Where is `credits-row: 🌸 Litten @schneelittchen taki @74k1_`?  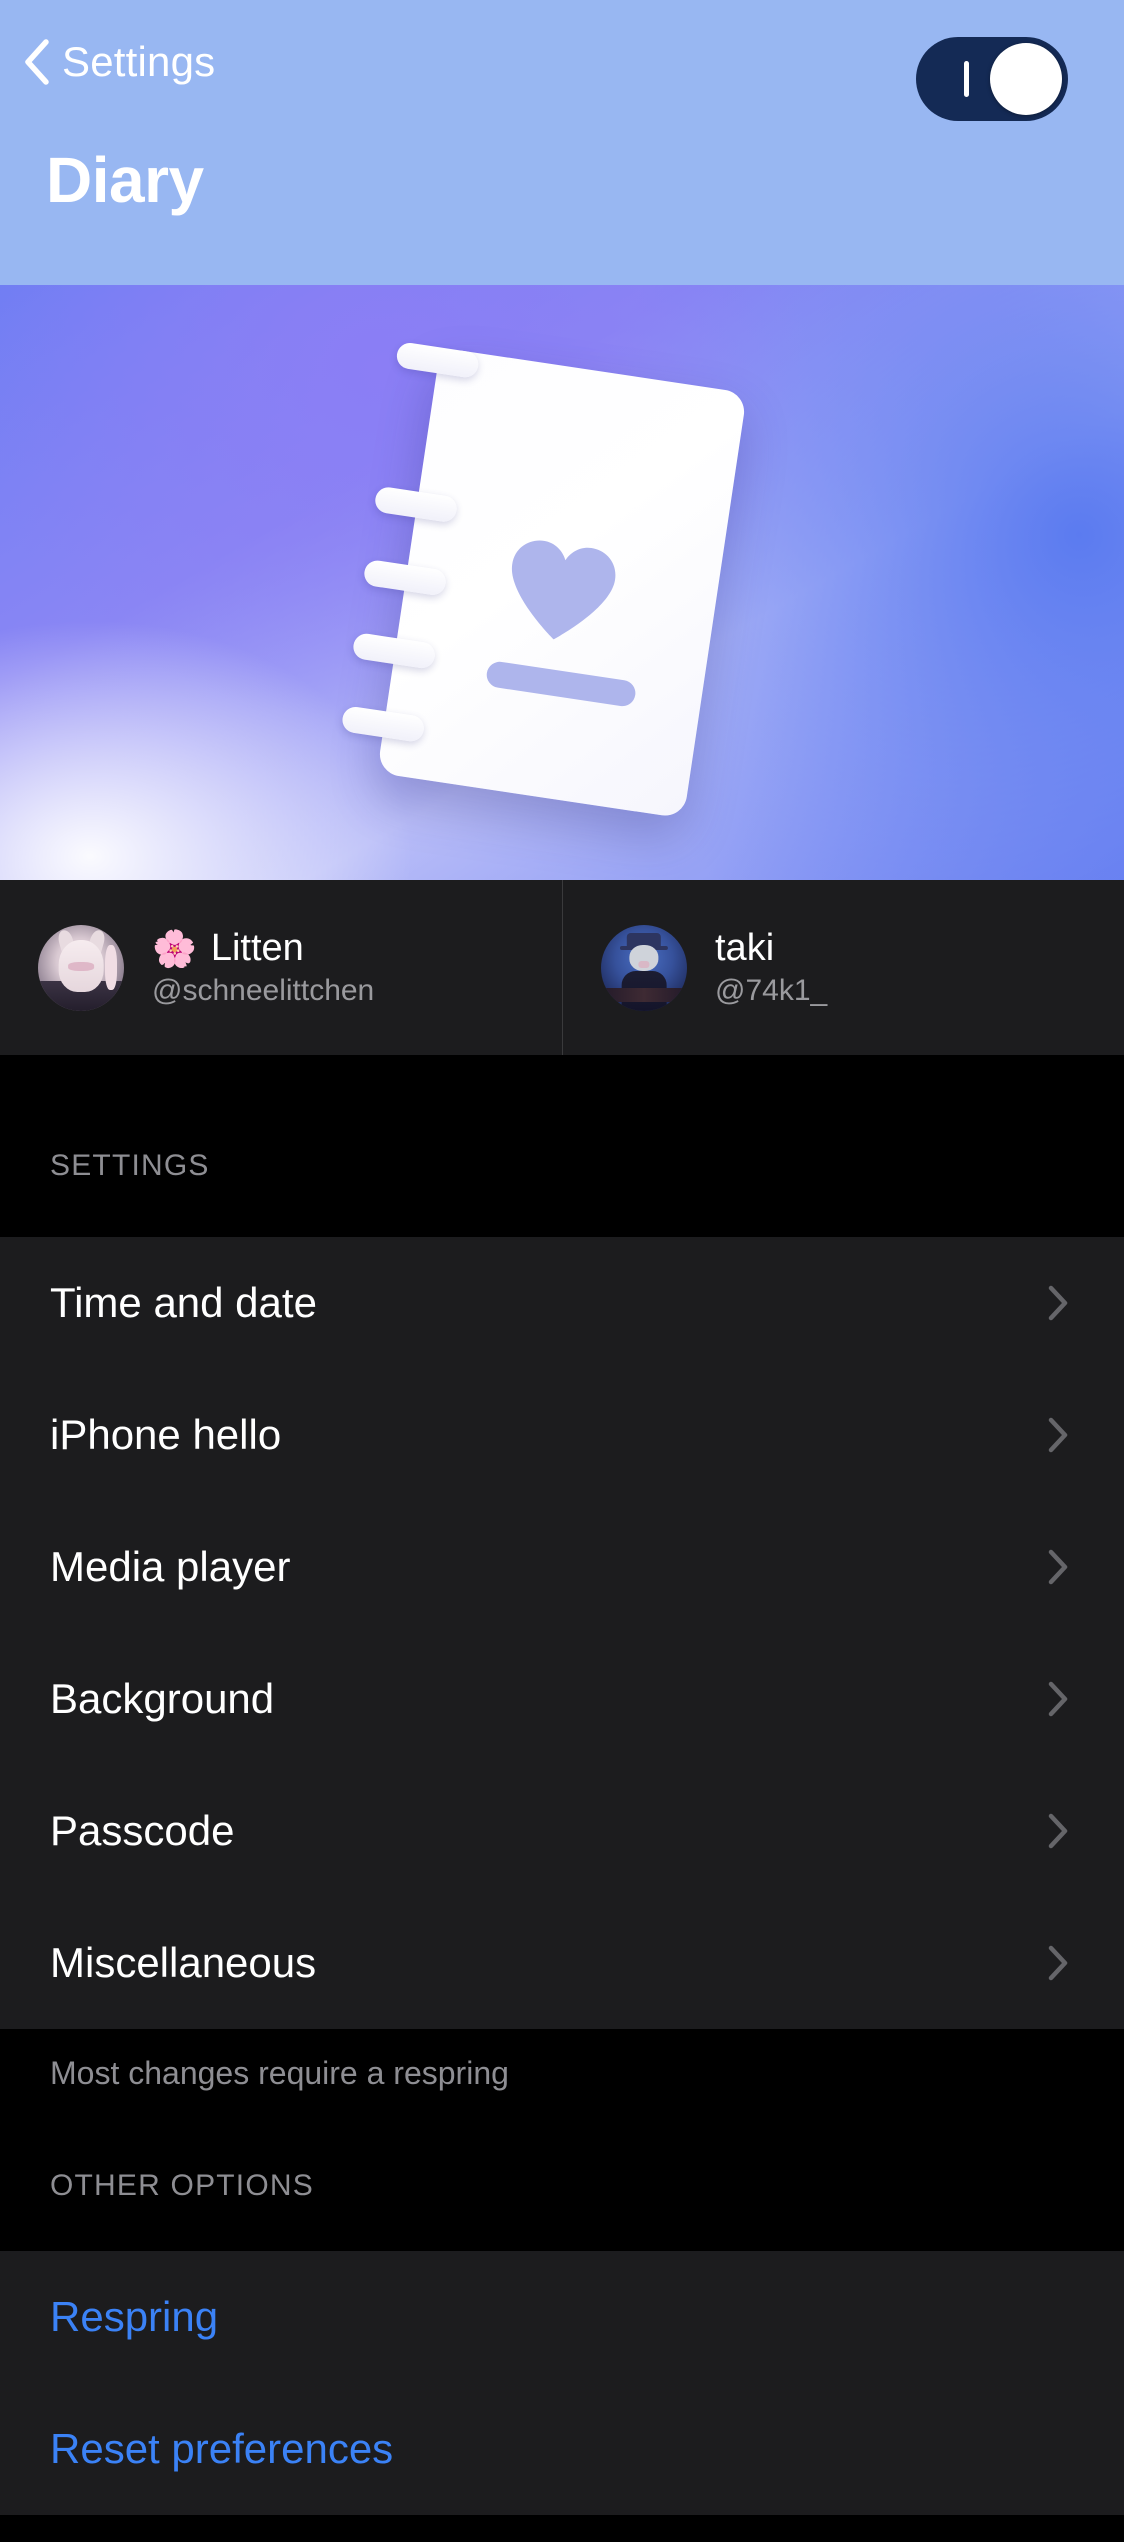 credits-row: 🌸 Litten @schneelittchen taki @74k1_ is located at coordinates (562, 967).